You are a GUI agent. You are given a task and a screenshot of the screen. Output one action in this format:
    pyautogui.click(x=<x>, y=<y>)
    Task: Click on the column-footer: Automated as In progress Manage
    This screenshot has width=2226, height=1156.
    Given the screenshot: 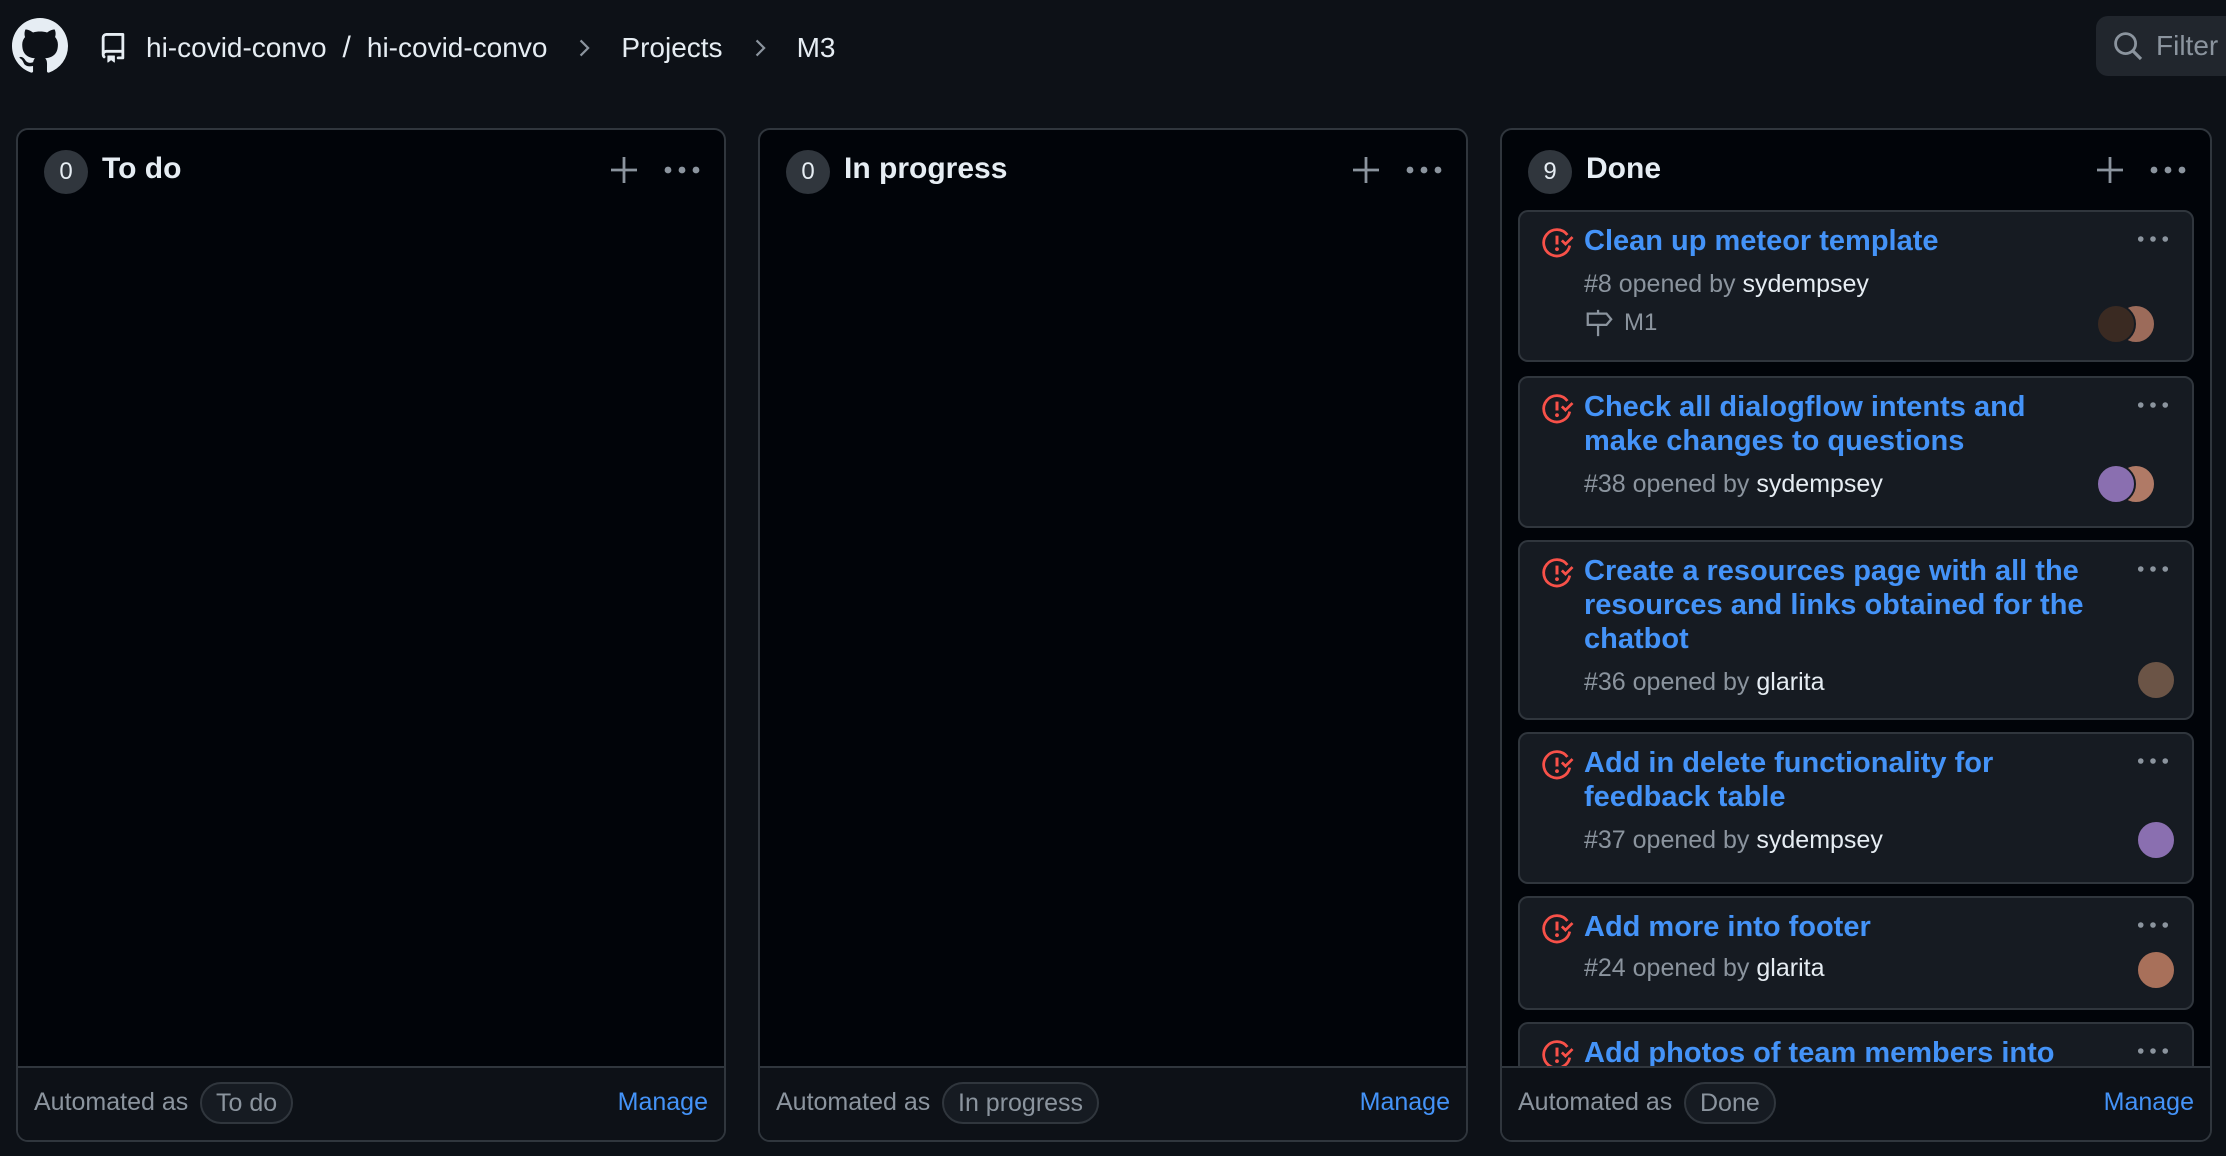 What is the action you would take?
    pyautogui.click(x=1113, y=1103)
    